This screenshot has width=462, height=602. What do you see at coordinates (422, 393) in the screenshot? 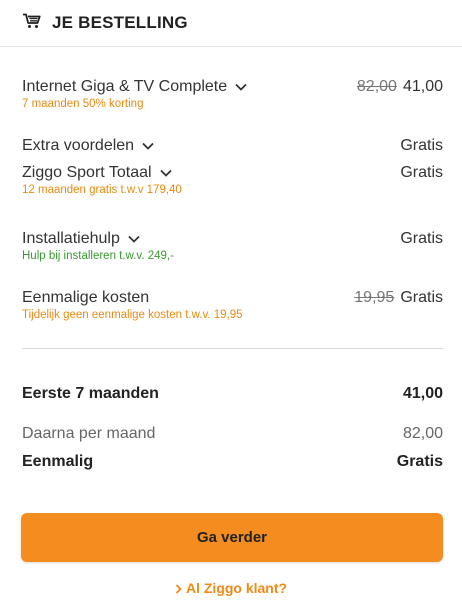
I see `summary-value: 41,00` at bounding box center [422, 393].